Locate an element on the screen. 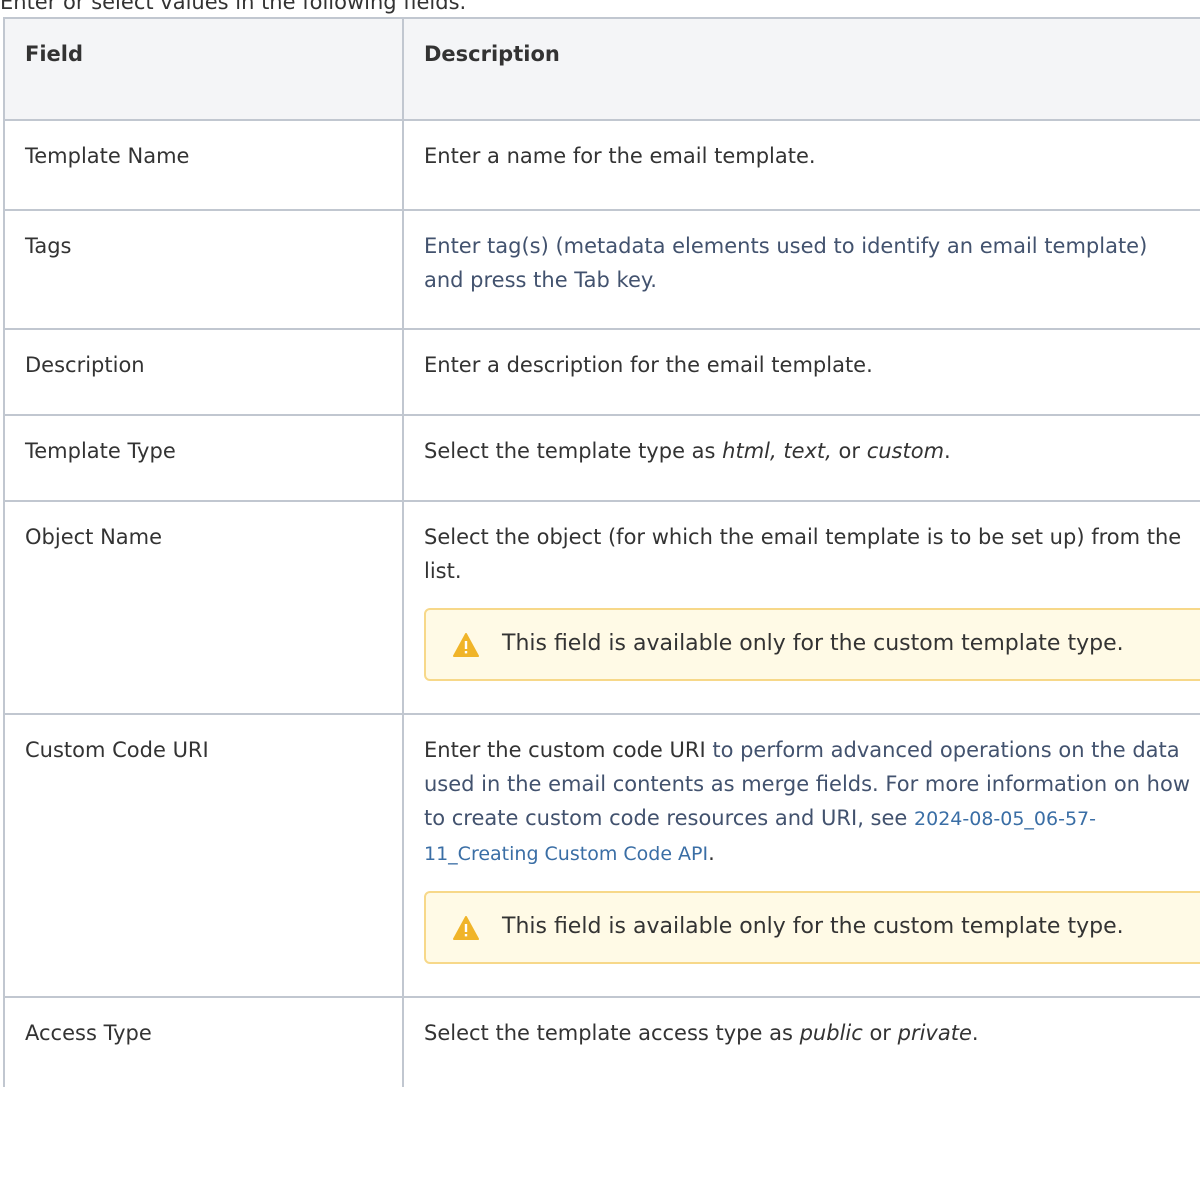 The height and width of the screenshot is (1177, 1200). field-name: Tags is located at coordinates (203, 269).